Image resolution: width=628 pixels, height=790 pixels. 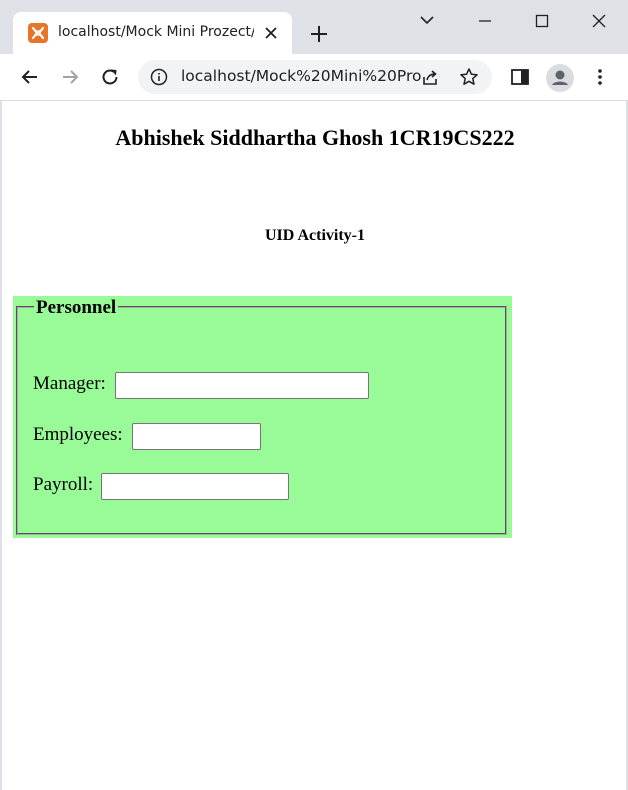 I want to click on more-menu-icon, so click(x=600, y=77).